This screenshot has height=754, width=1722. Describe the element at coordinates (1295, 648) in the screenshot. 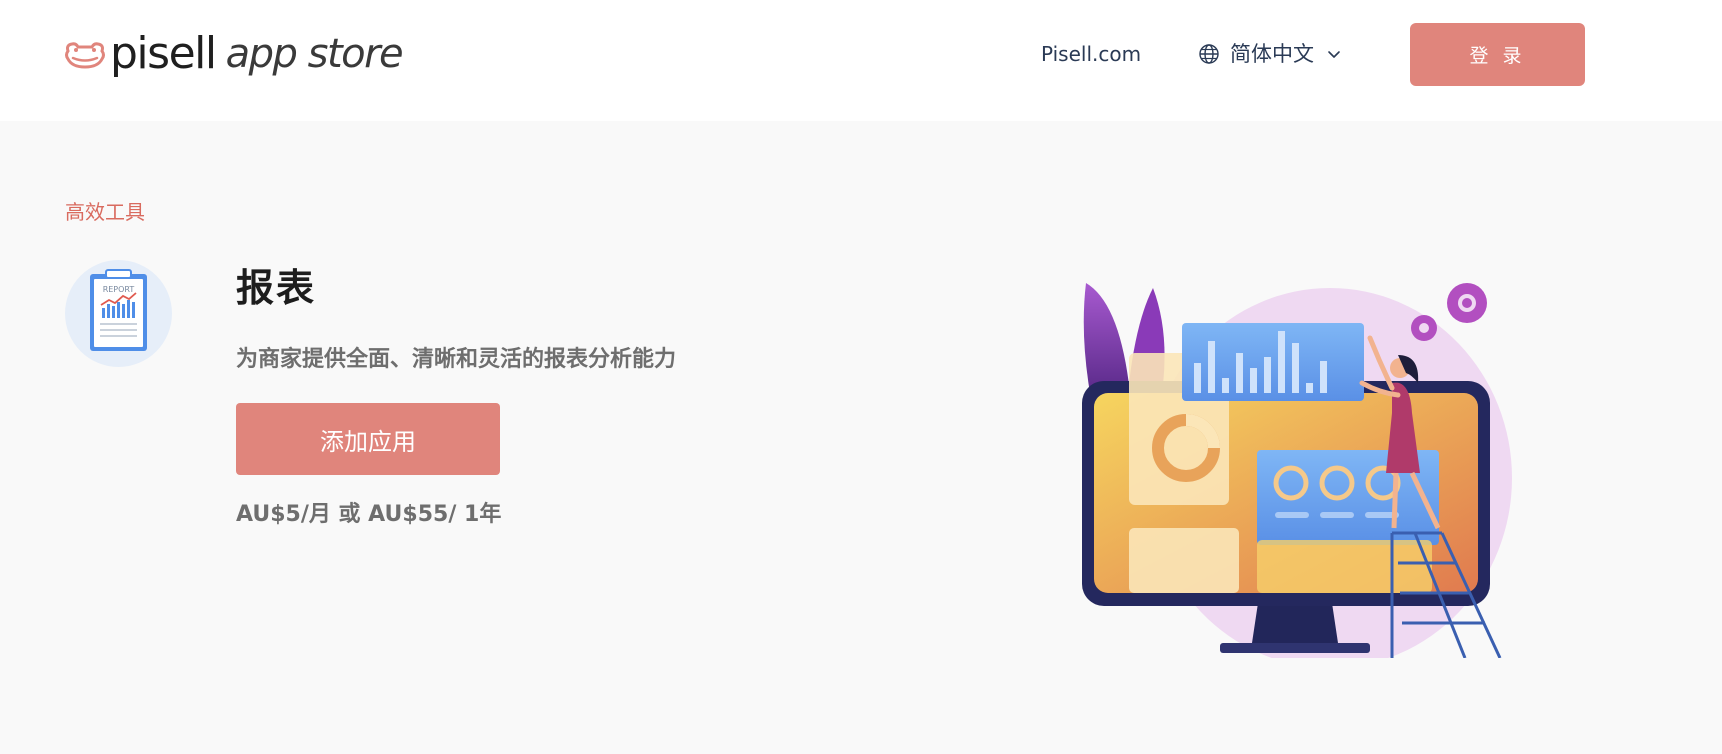

I see `monitor-base` at that location.